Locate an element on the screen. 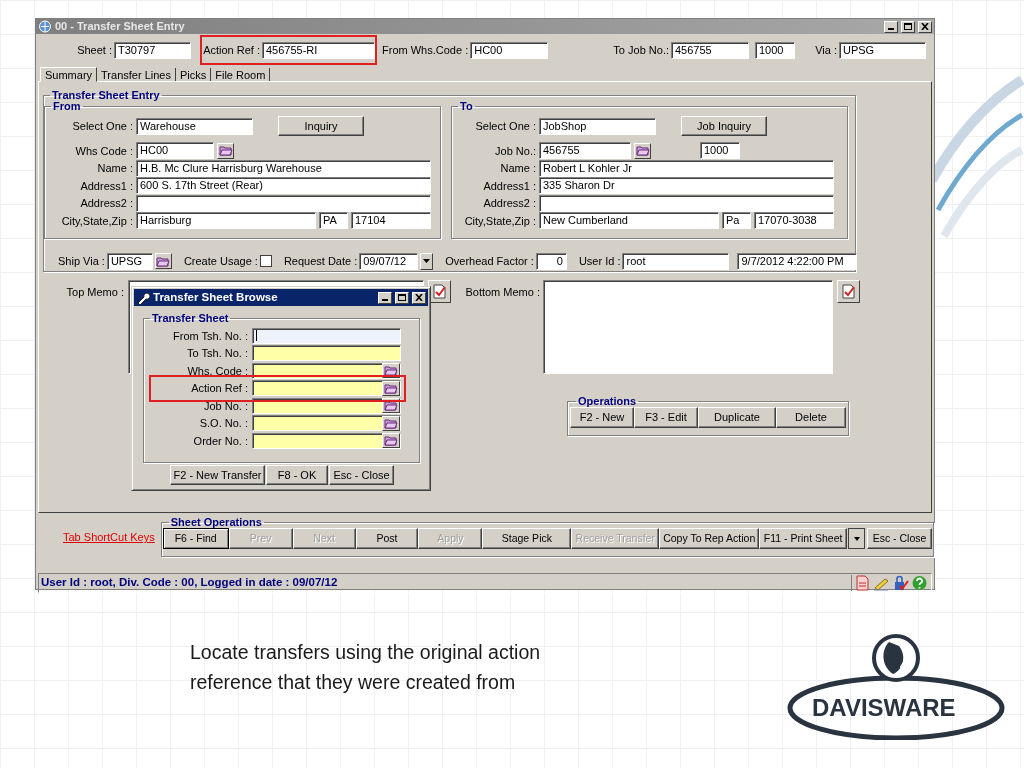  field-label: Create Usage : is located at coordinates (220, 261).